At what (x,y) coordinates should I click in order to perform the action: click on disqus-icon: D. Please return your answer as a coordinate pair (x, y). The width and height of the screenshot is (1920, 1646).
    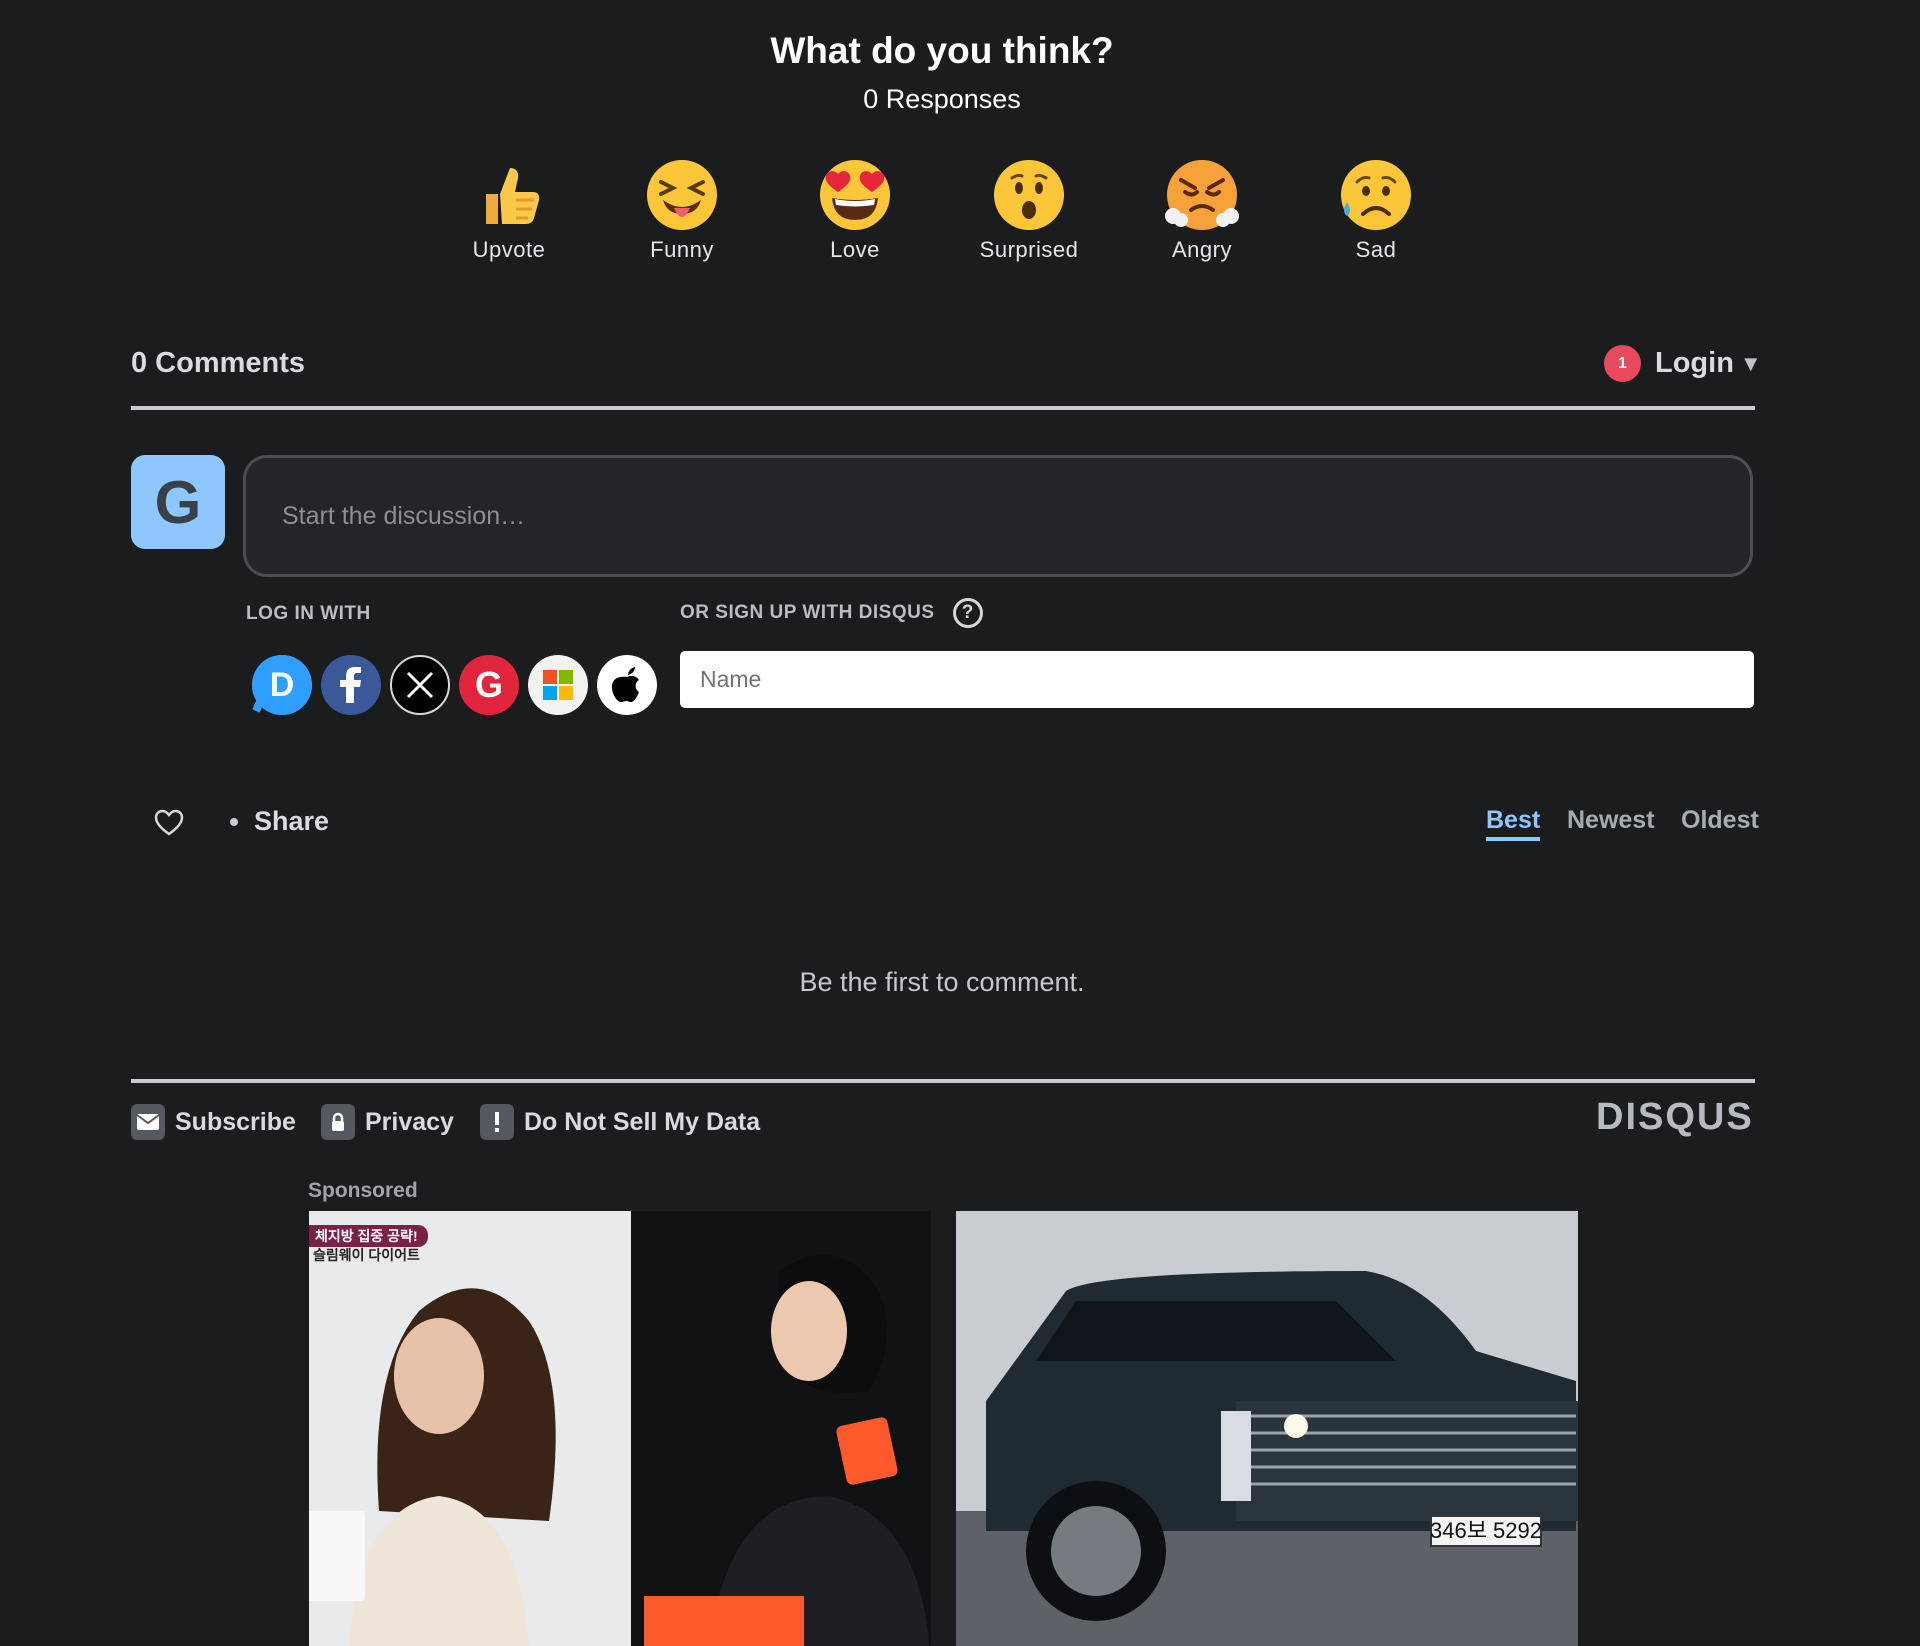
    Looking at the image, I should click on (282, 685).